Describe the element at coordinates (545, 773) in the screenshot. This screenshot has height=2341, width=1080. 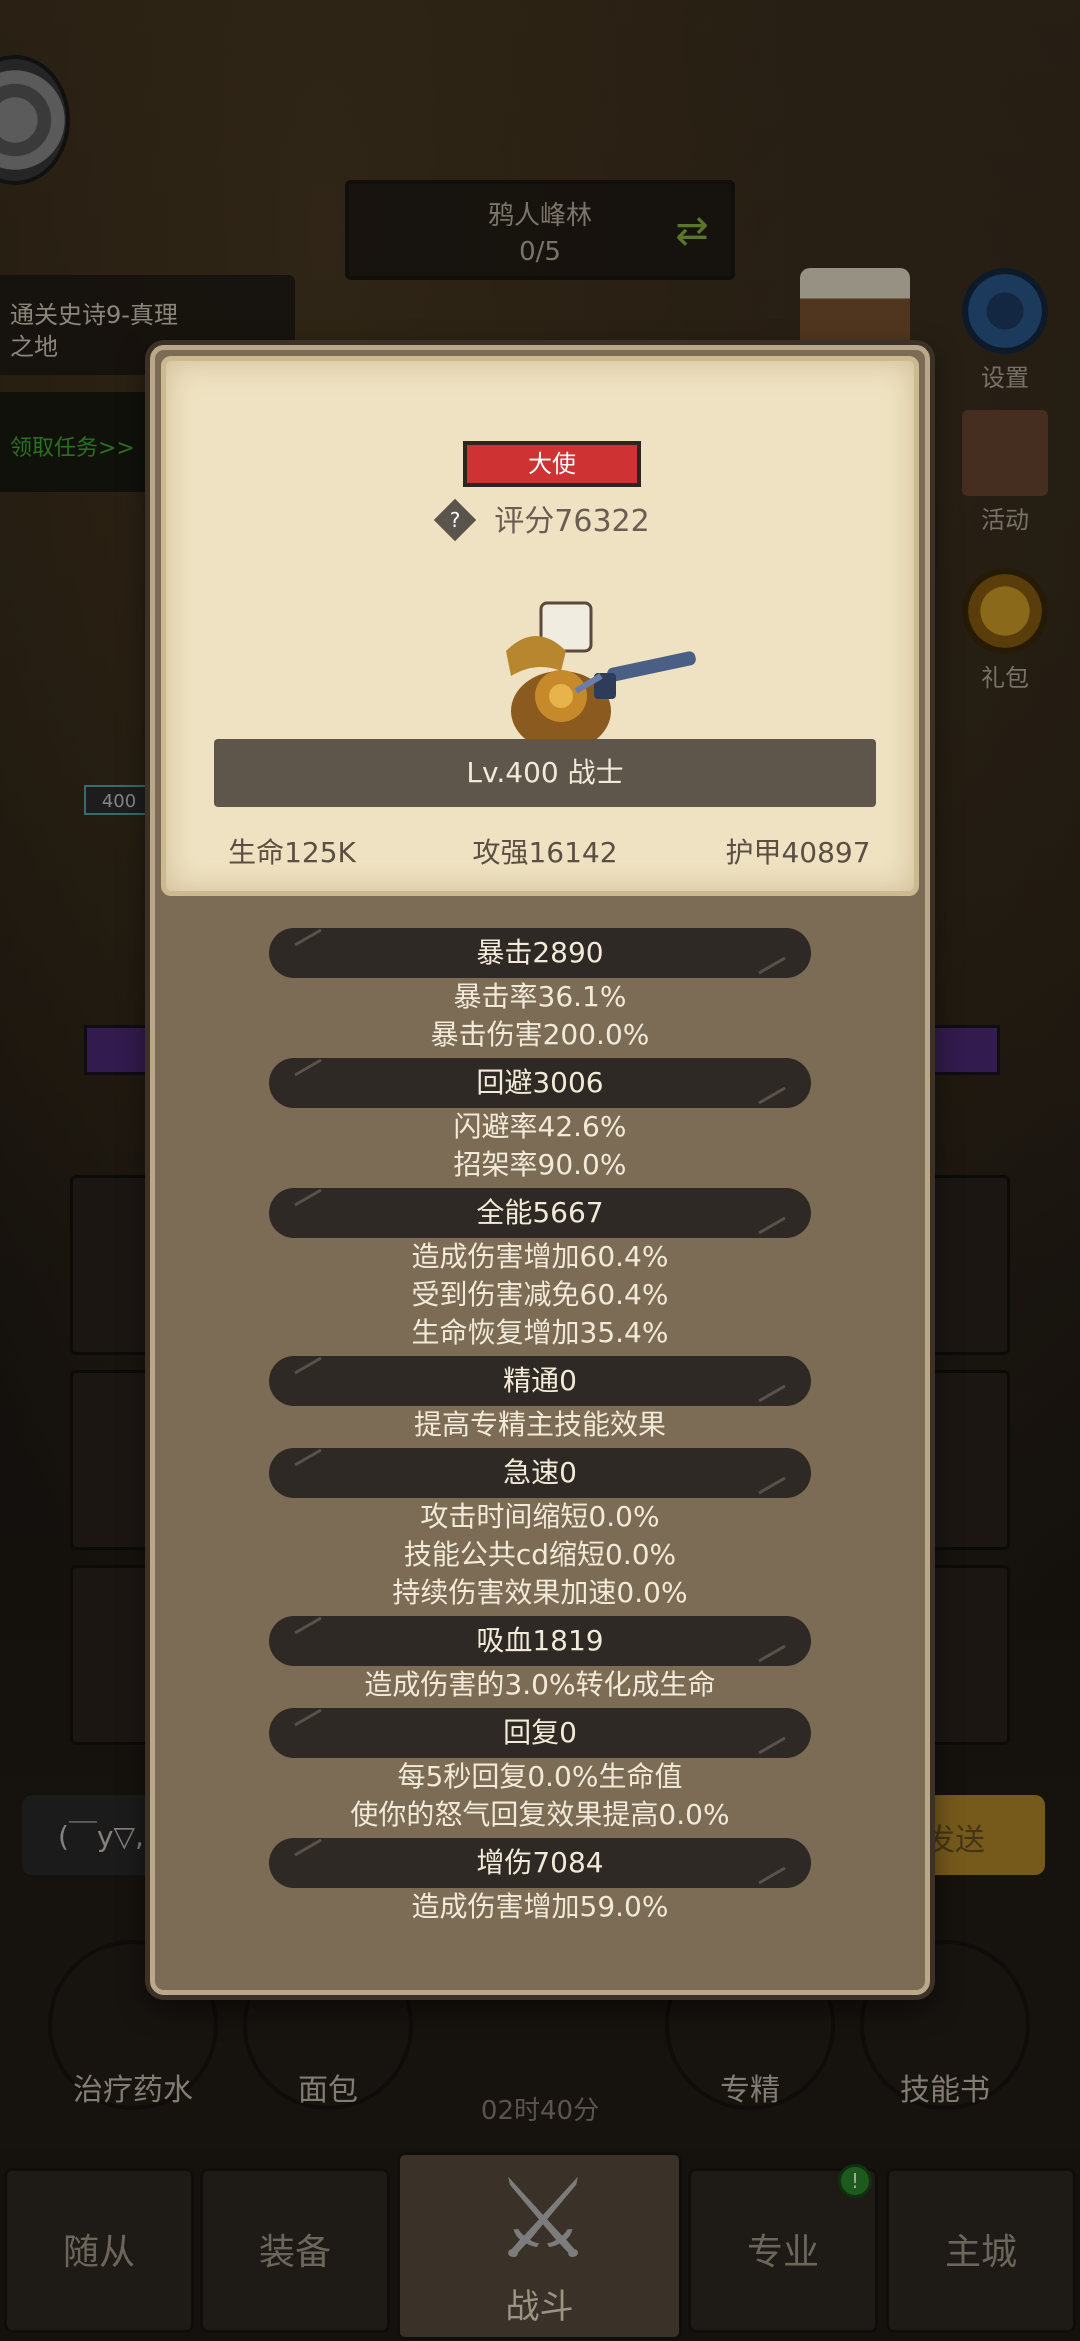
I see `level-class-bar: Lv.400 战士` at that location.